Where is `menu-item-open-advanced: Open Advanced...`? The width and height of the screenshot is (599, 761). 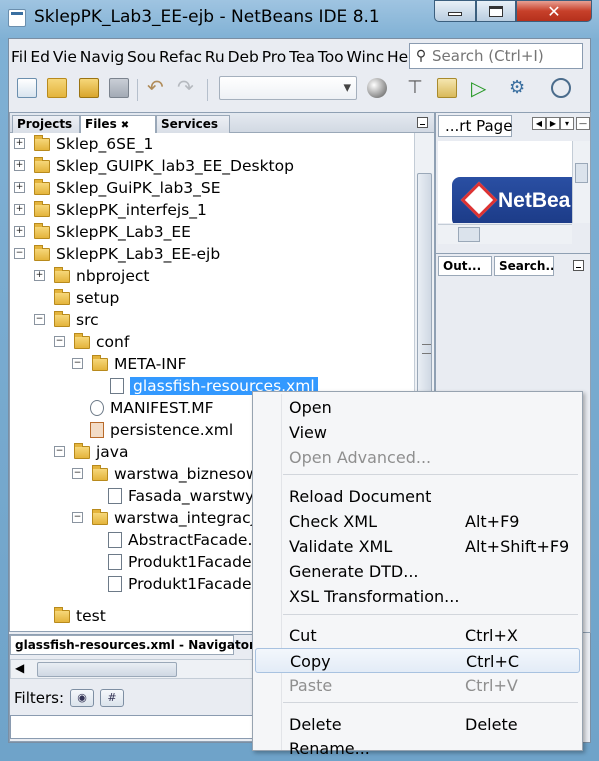 menu-item-open-advanced: Open Advanced... is located at coordinates (417, 457).